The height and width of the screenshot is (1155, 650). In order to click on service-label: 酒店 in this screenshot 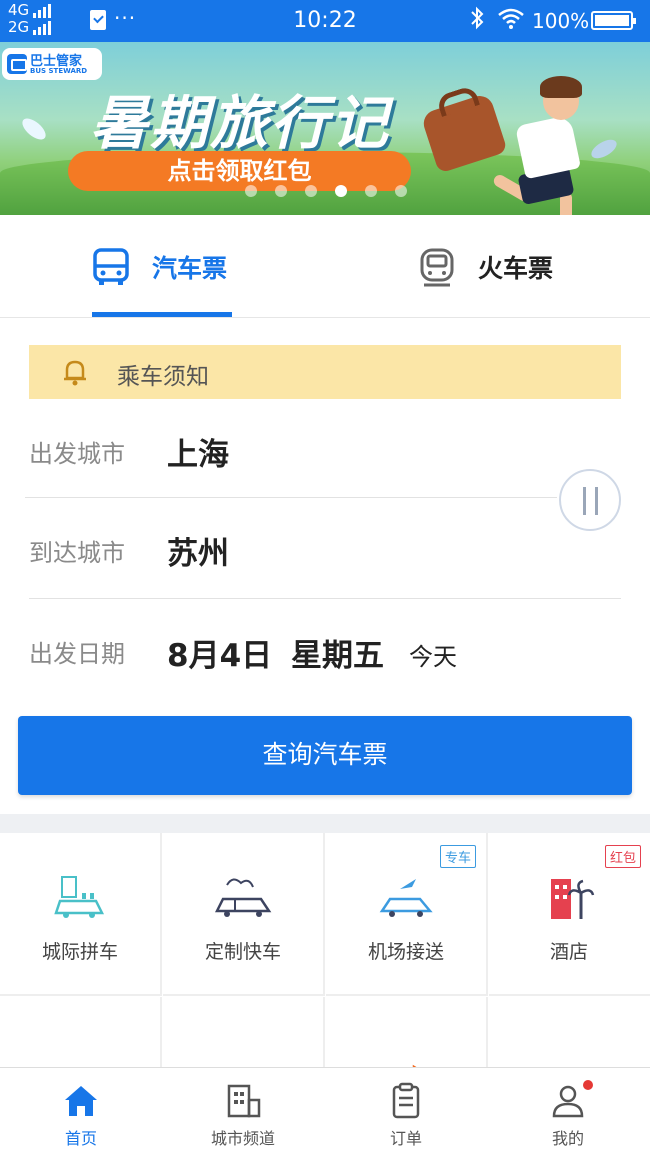, I will do `click(568, 952)`.